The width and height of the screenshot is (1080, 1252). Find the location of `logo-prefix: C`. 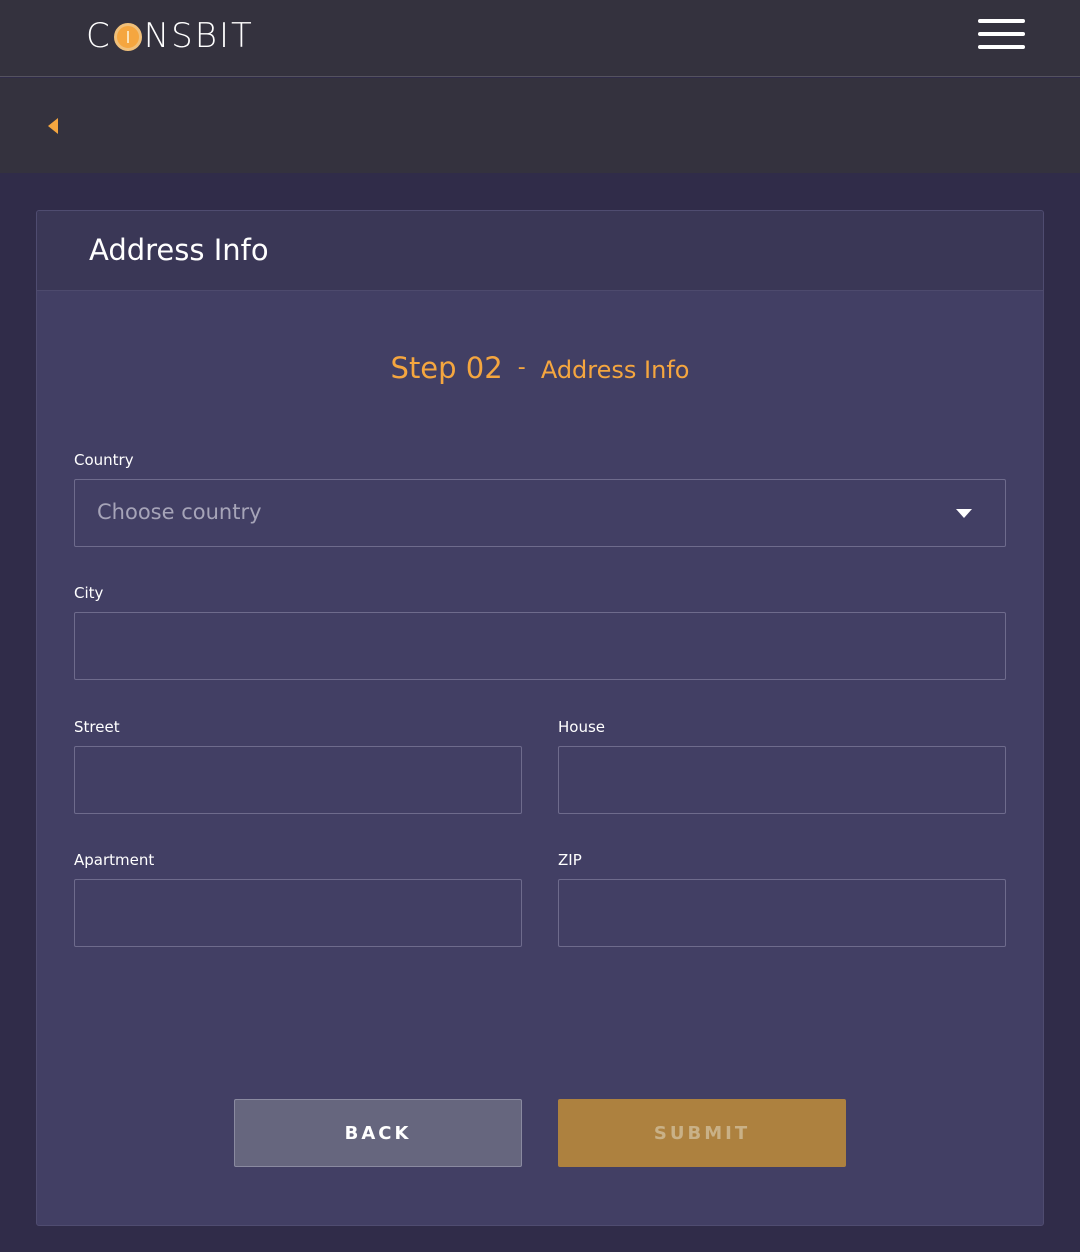

logo-prefix: C is located at coordinates (99, 36).